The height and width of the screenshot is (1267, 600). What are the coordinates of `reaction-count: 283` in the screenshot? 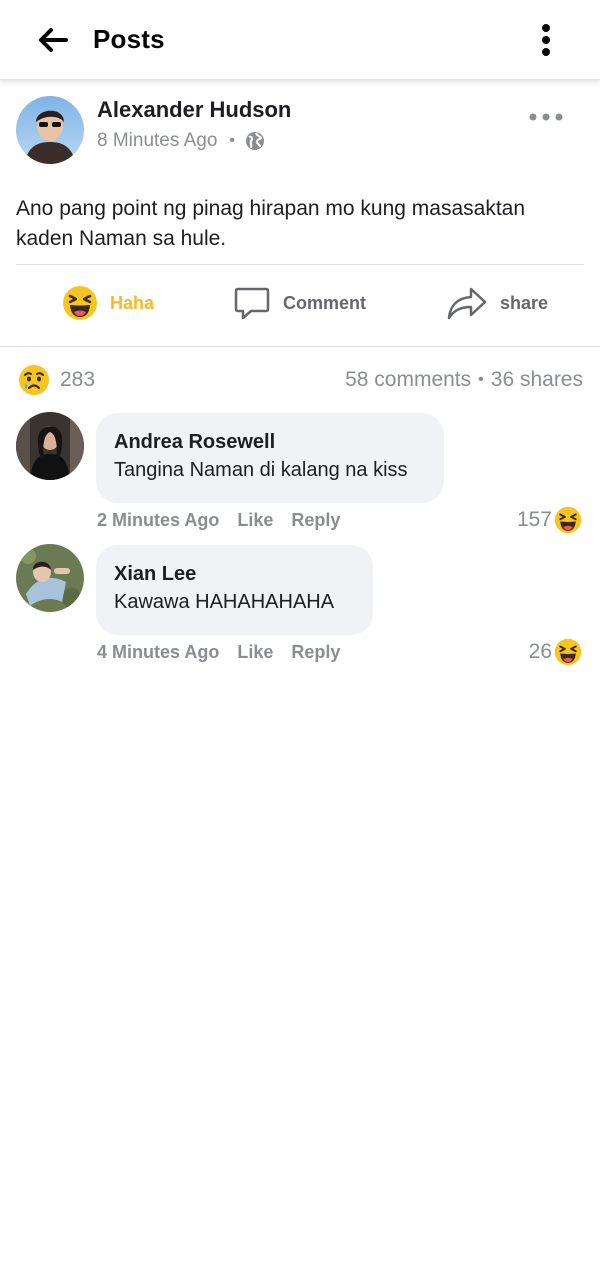 It's located at (78, 379).